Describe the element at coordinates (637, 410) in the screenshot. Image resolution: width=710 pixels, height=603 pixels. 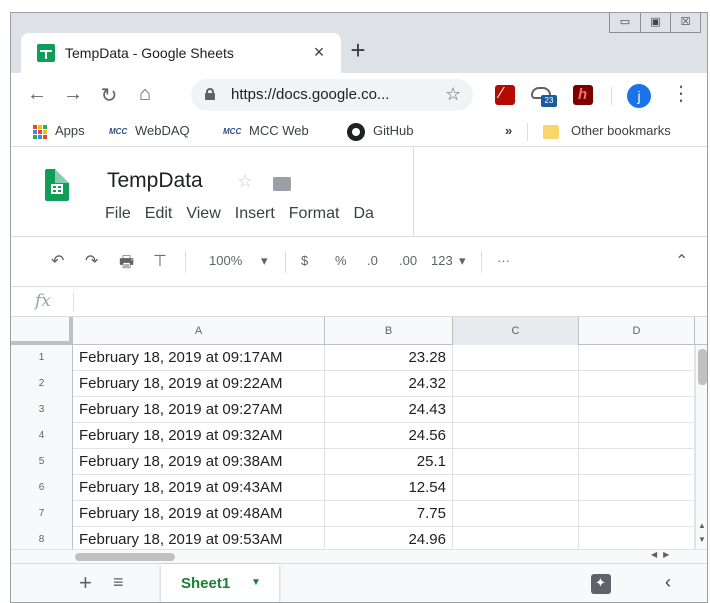
I see `cell-d3` at that location.